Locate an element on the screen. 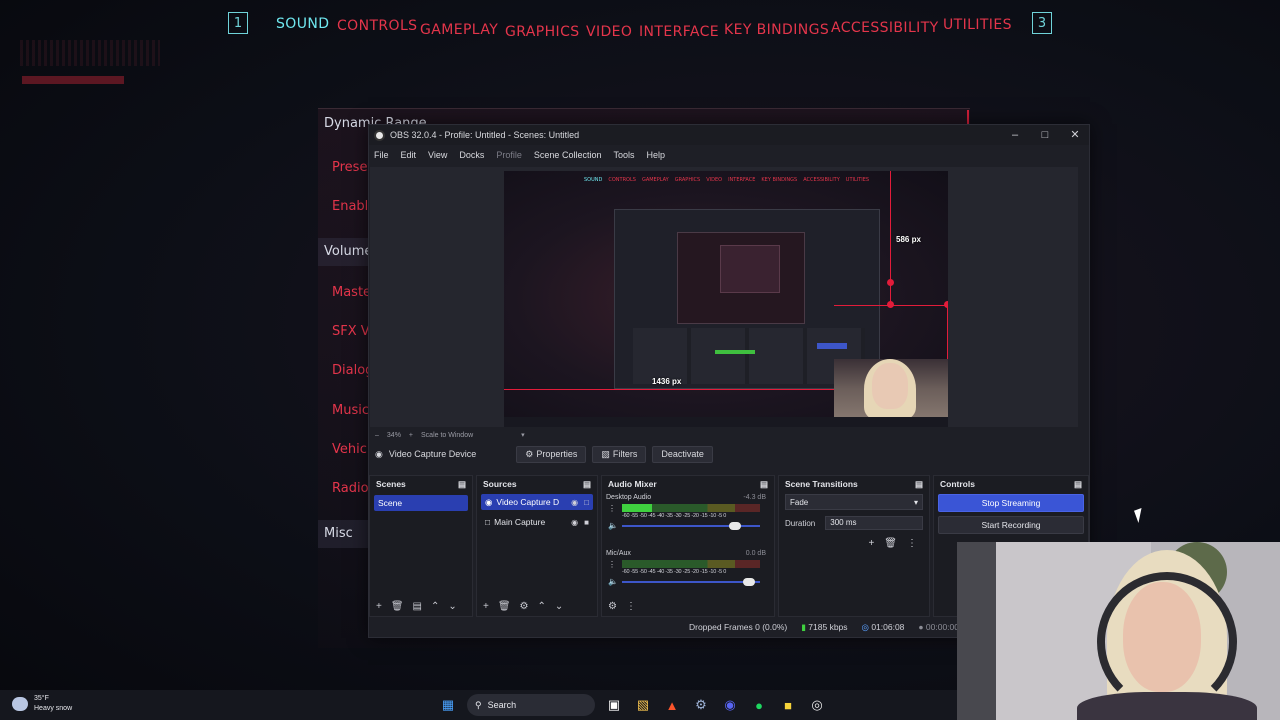 This screenshot has height=720, width=1280. close-icon: ✕ is located at coordinates (1075, 135).